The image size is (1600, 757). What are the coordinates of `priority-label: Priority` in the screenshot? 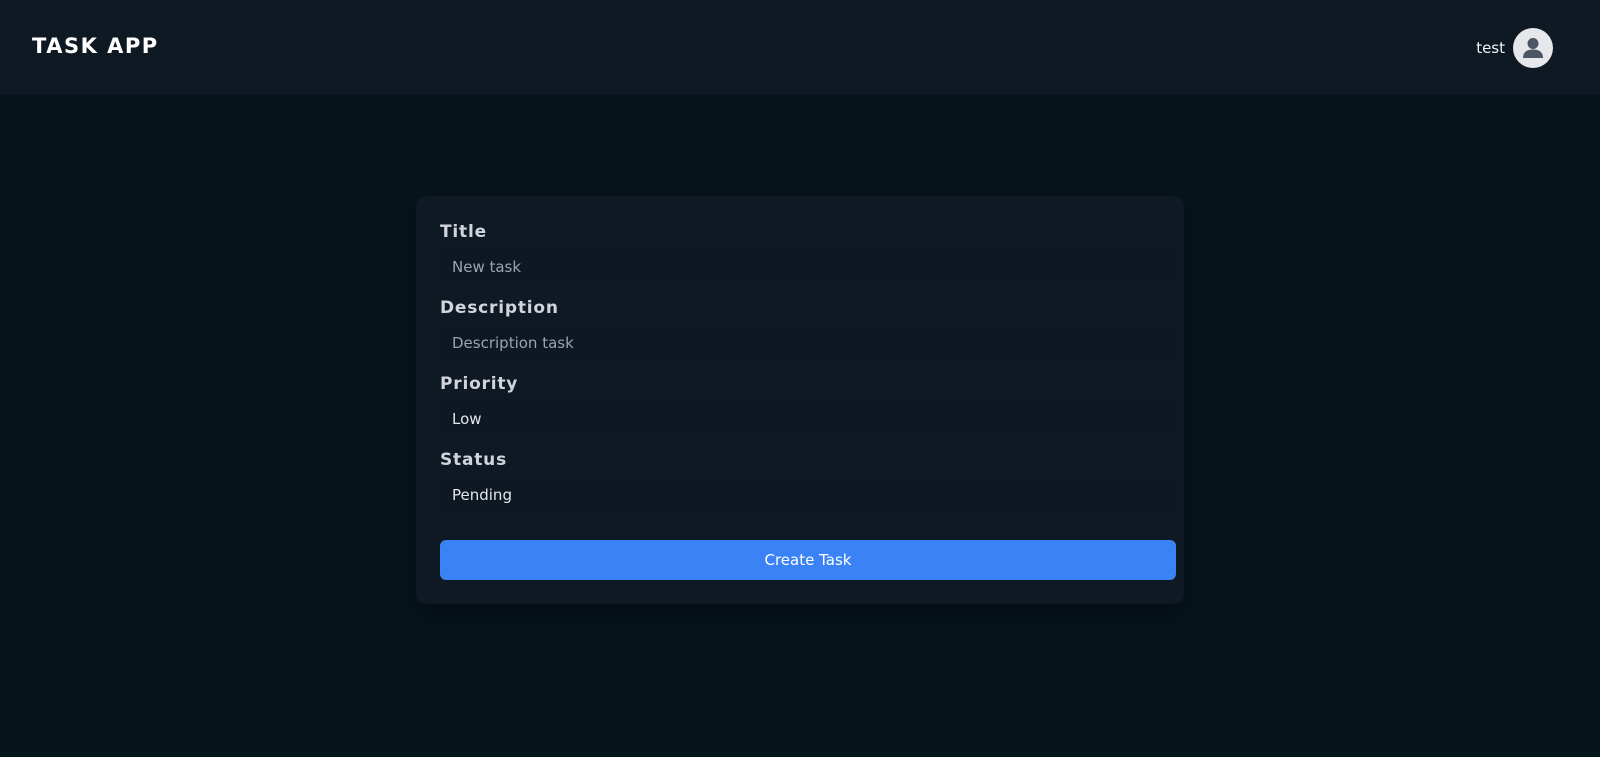 It's located at (479, 384).